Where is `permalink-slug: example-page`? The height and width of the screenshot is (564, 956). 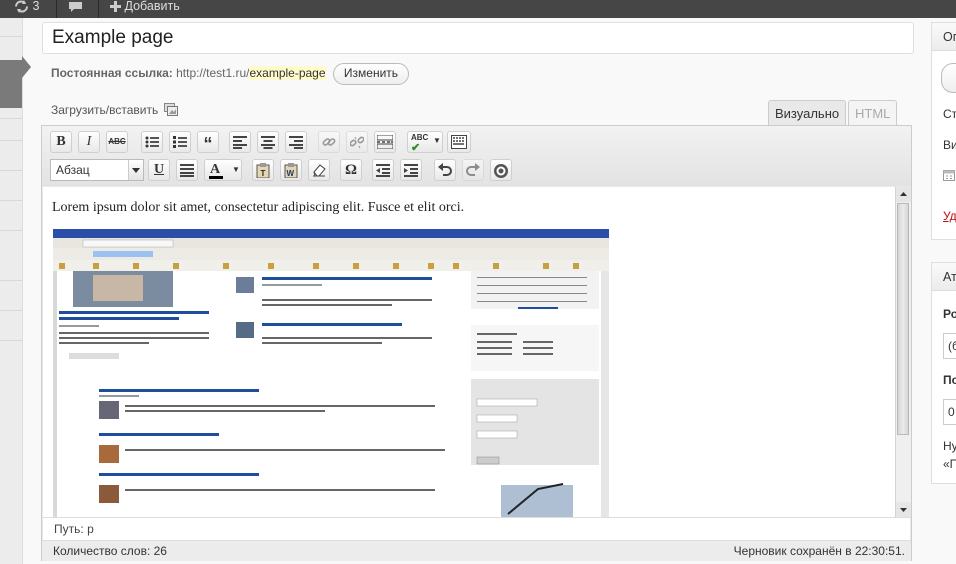
permalink-slug: example-page is located at coordinates (287, 73).